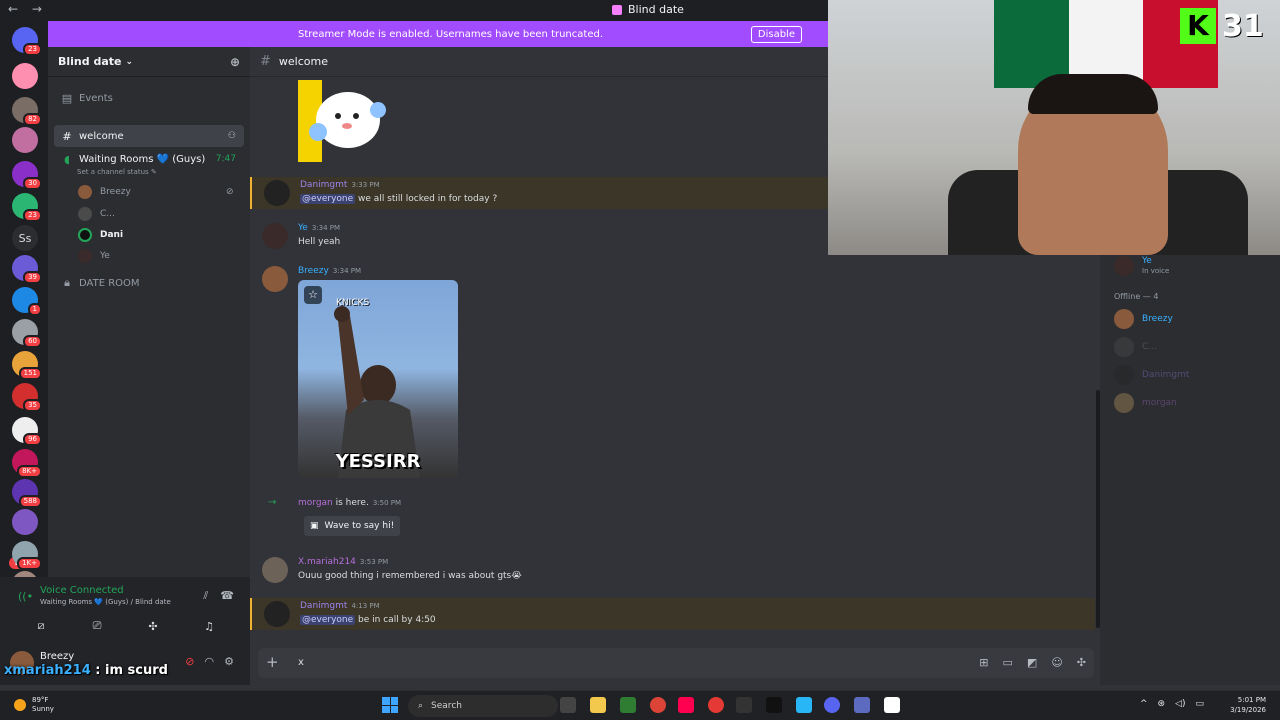 This screenshot has height=720, width=1280. I want to click on capcut-icon, so click(892, 705).